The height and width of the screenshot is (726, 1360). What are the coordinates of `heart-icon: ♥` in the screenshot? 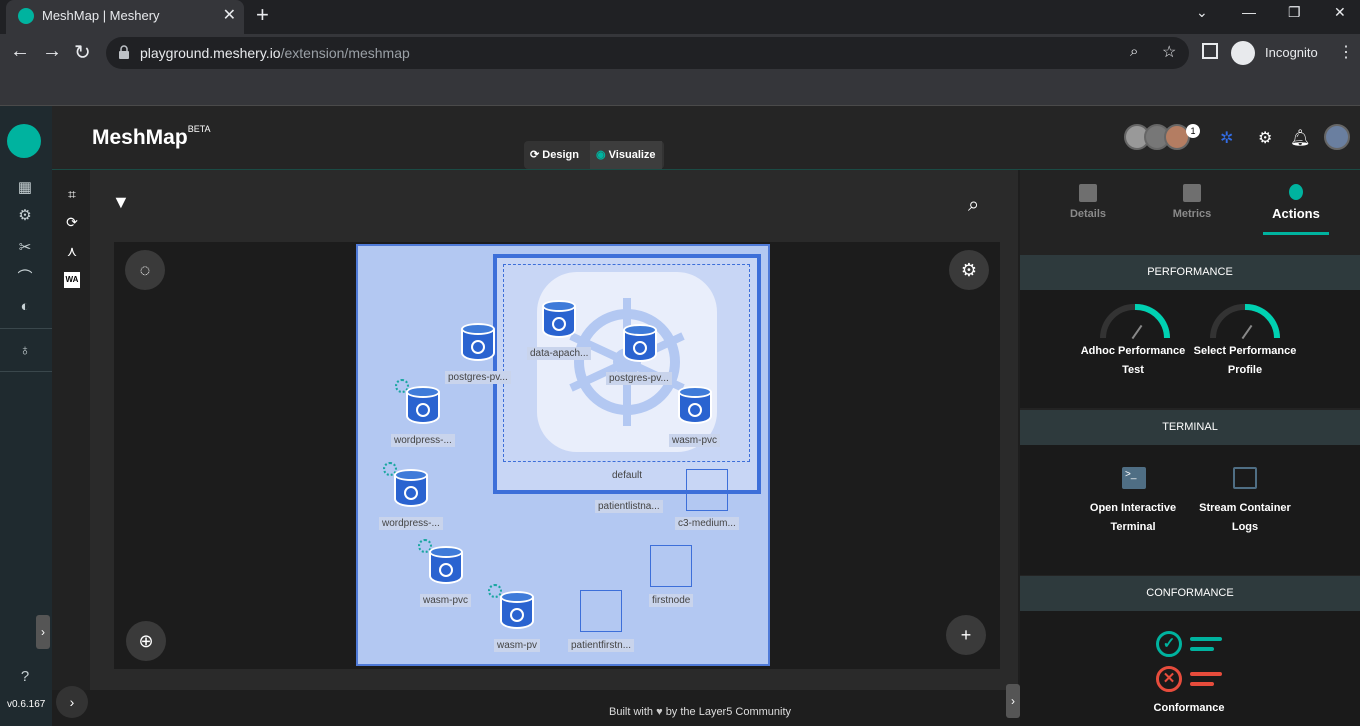 It's located at (659, 712).